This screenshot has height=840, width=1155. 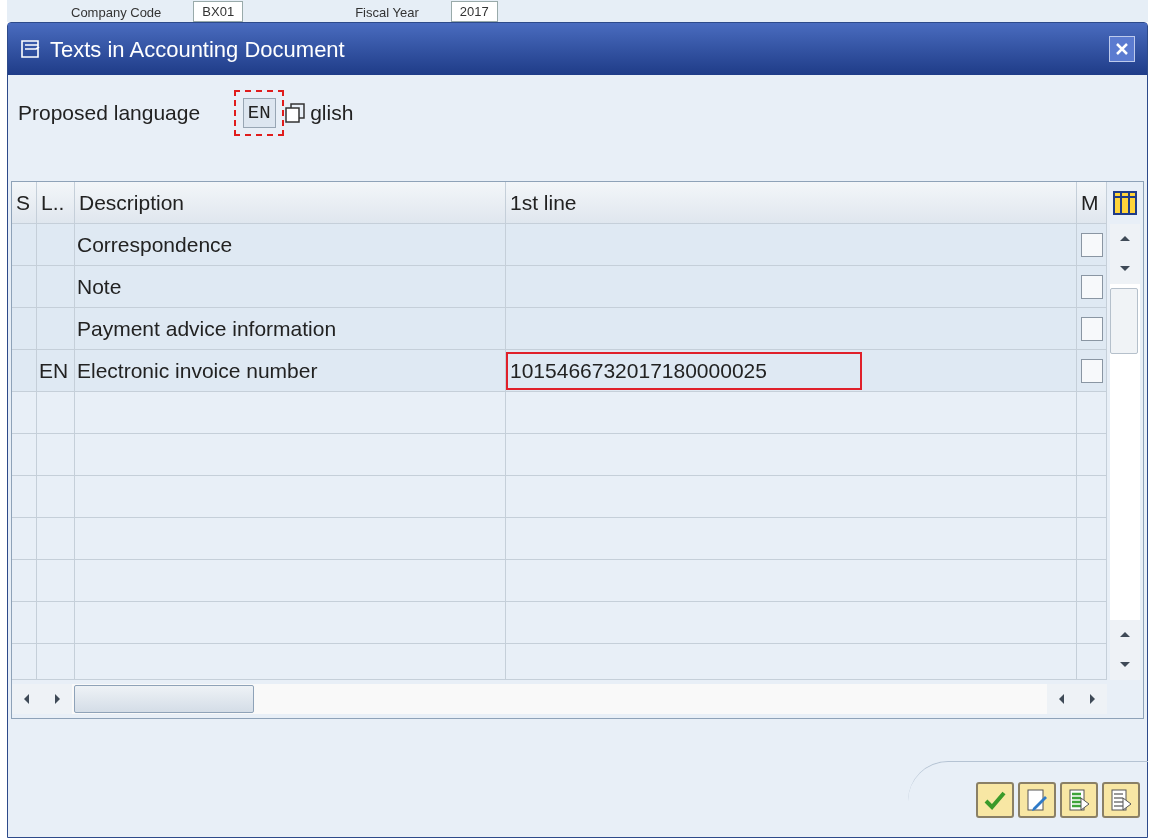 I want to click on table-cell: EN, so click(x=56, y=371).